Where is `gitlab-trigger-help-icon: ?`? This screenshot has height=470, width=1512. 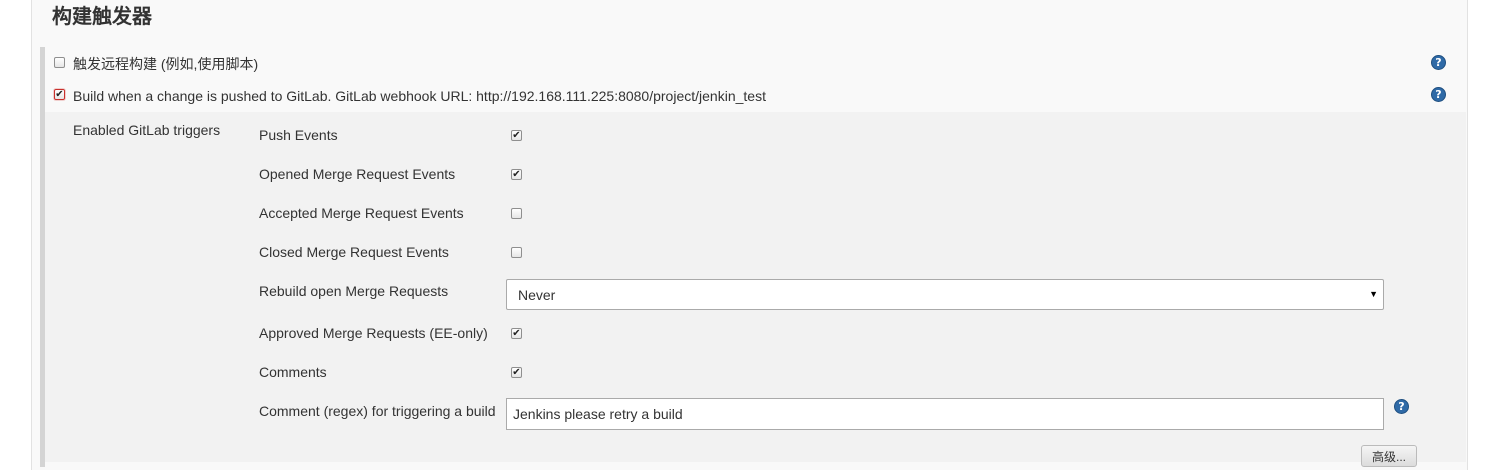
gitlab-trigger-help-icon: ? is located at coordinates (1438, 94).